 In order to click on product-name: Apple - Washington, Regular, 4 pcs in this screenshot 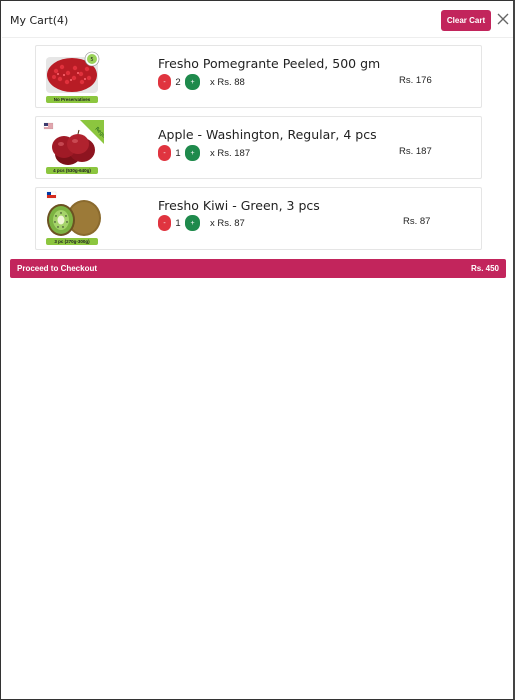, I will do `click(267, 134)`.